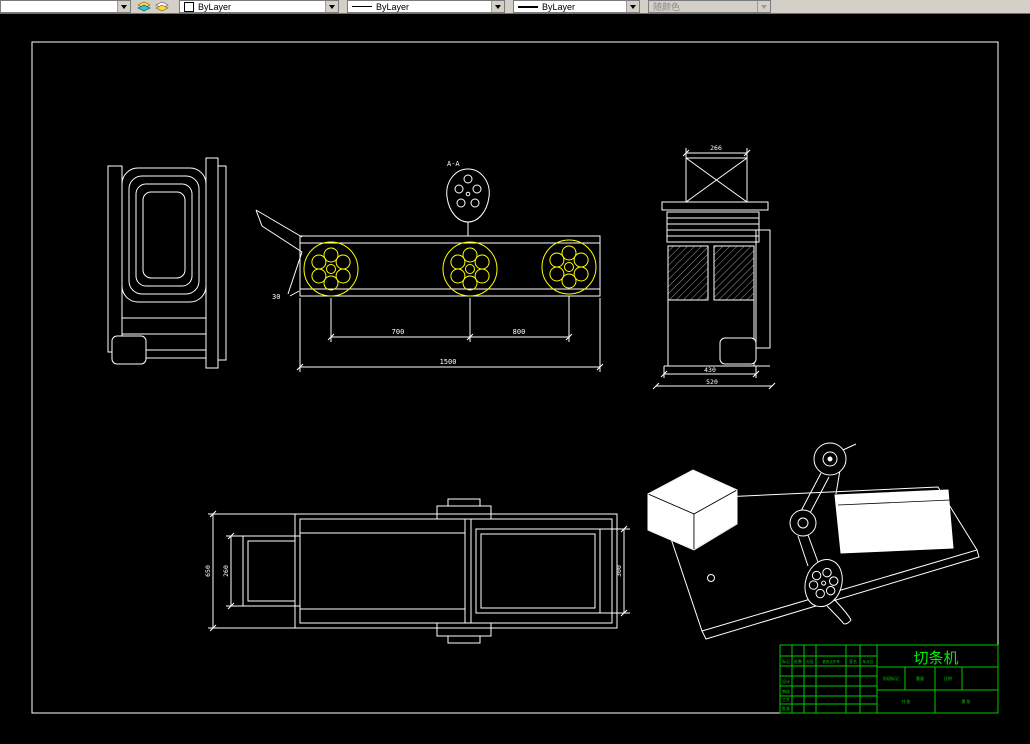 This screenshot has width=1030, height=744. I want to click on view-plan: 650 260 300, so click(417, 571).